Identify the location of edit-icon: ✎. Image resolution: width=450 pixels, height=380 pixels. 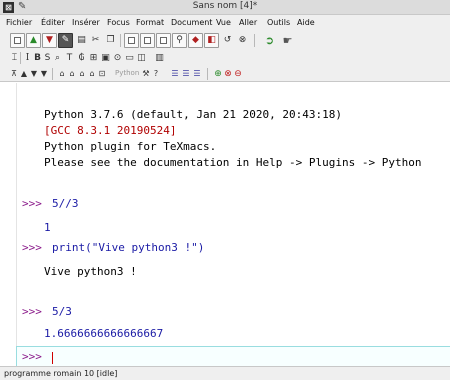
(65, 40).